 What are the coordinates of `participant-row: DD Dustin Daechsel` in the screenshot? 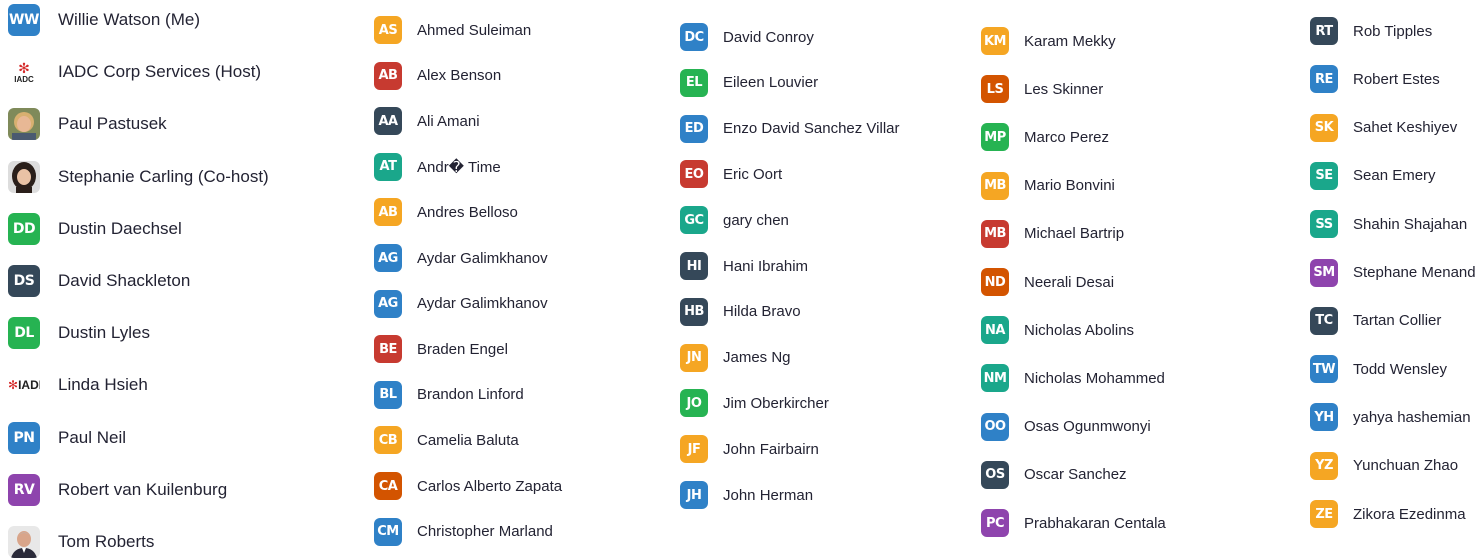 It's located at (95, 228).